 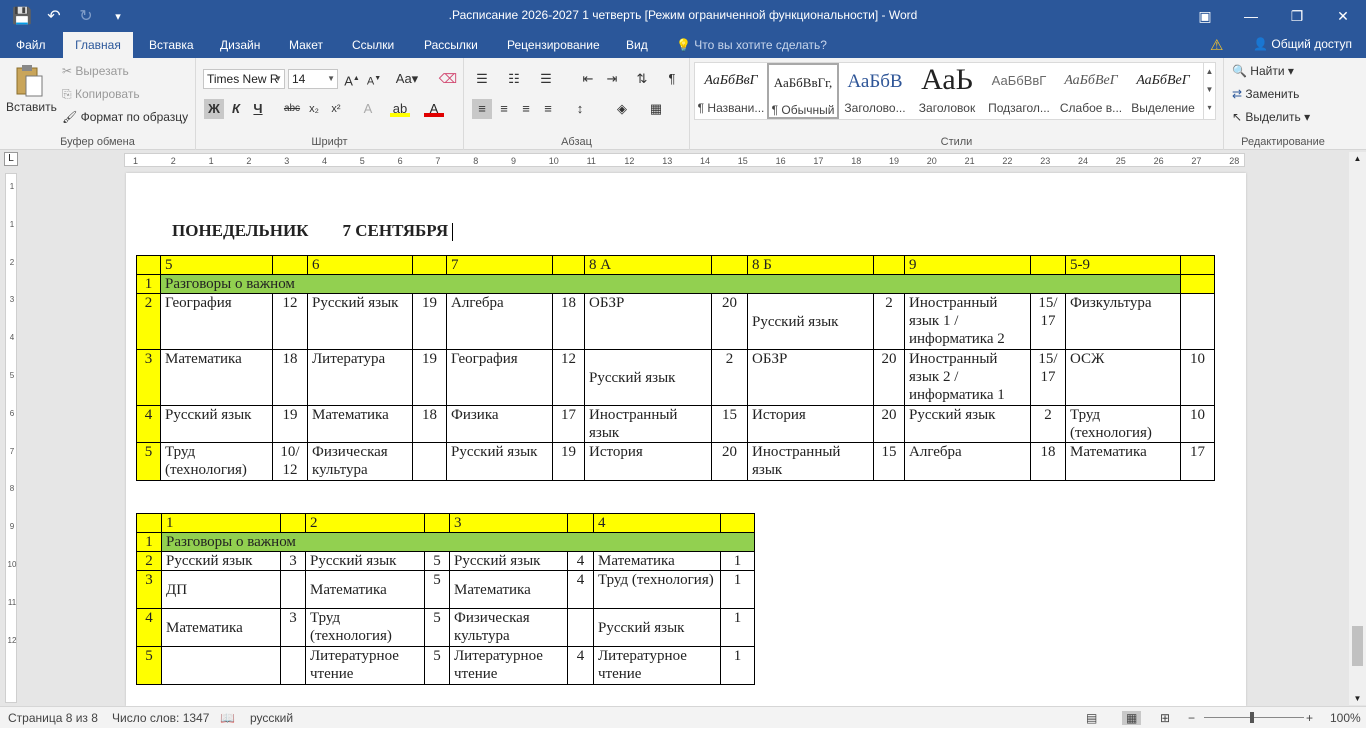 What do you see at coordinates (751, 45) in the screenshot?
I see `tell-me-search: 💡 Что вы хотите сделать?` at bounding box center [751, 45].